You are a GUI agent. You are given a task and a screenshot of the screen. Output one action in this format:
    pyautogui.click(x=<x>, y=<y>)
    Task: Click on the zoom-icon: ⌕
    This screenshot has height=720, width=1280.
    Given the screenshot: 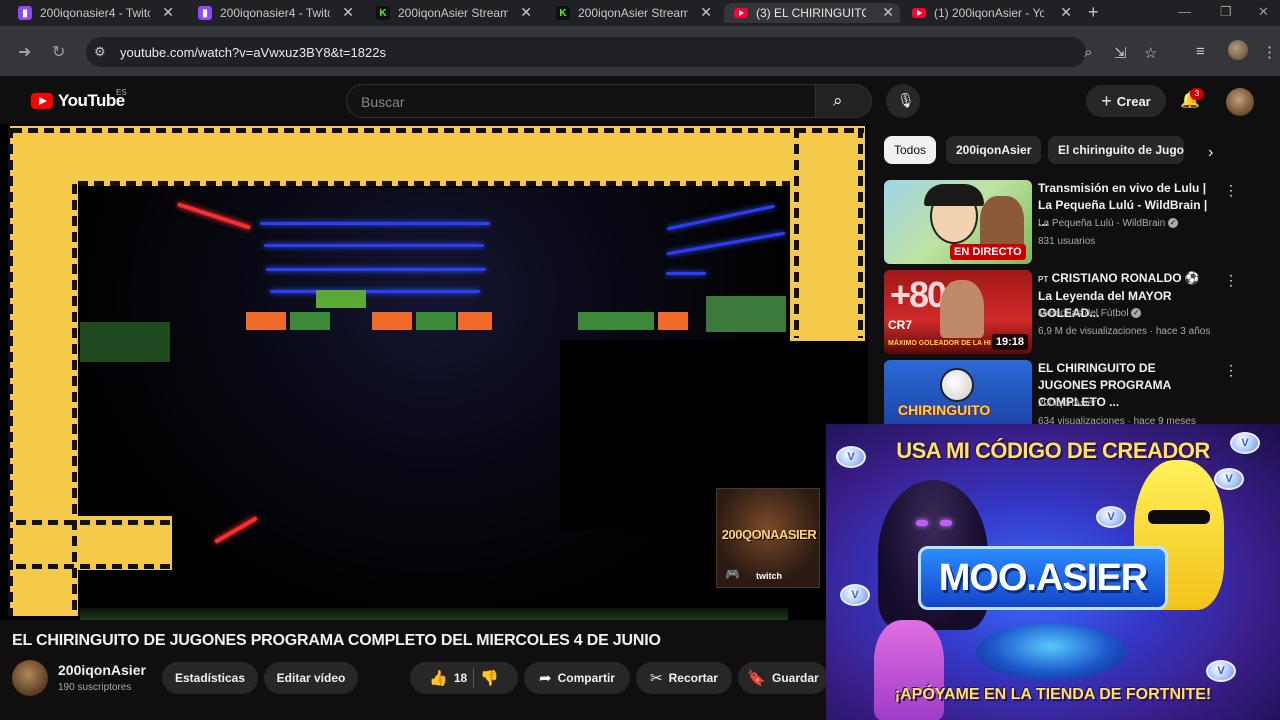 What is the action you would take?
    pyautogui.click(x=1088, y=52)
    